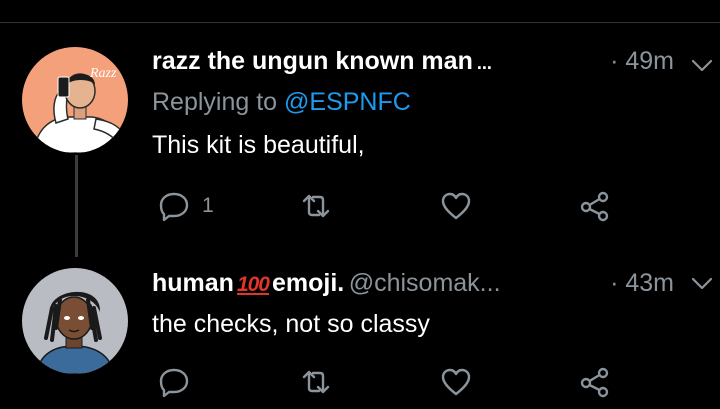 The height and width of the screenshot is (409, 720). I want to click on timestamp: · 49m, so click(642, 61).